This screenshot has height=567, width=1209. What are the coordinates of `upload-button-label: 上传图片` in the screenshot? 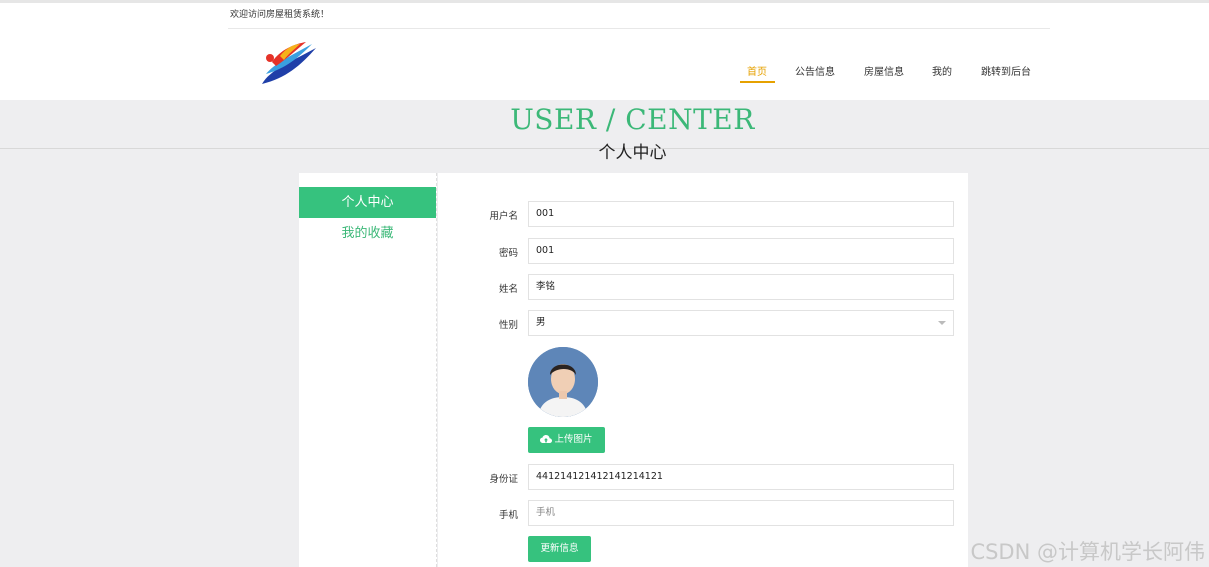 It's located at (573, 439).